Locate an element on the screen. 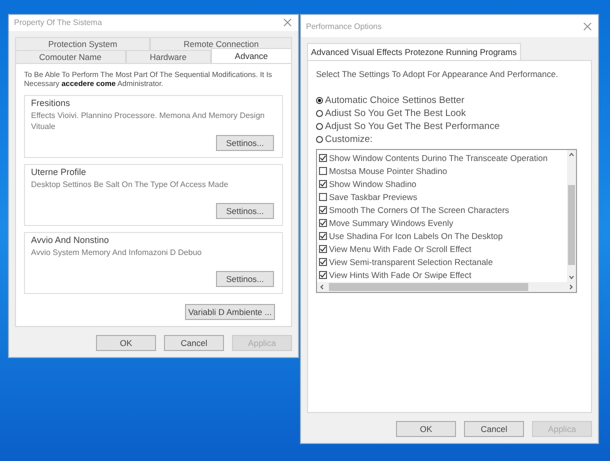 This screenshot has height=461, width=610. checkbox-label: View Semi-transparent Selection Rectanale is located at coordinates (411, 261).